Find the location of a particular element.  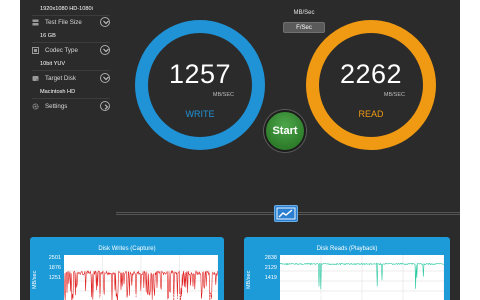

codec-type-value: 10bit YUV is located at coordinates (53, 64).